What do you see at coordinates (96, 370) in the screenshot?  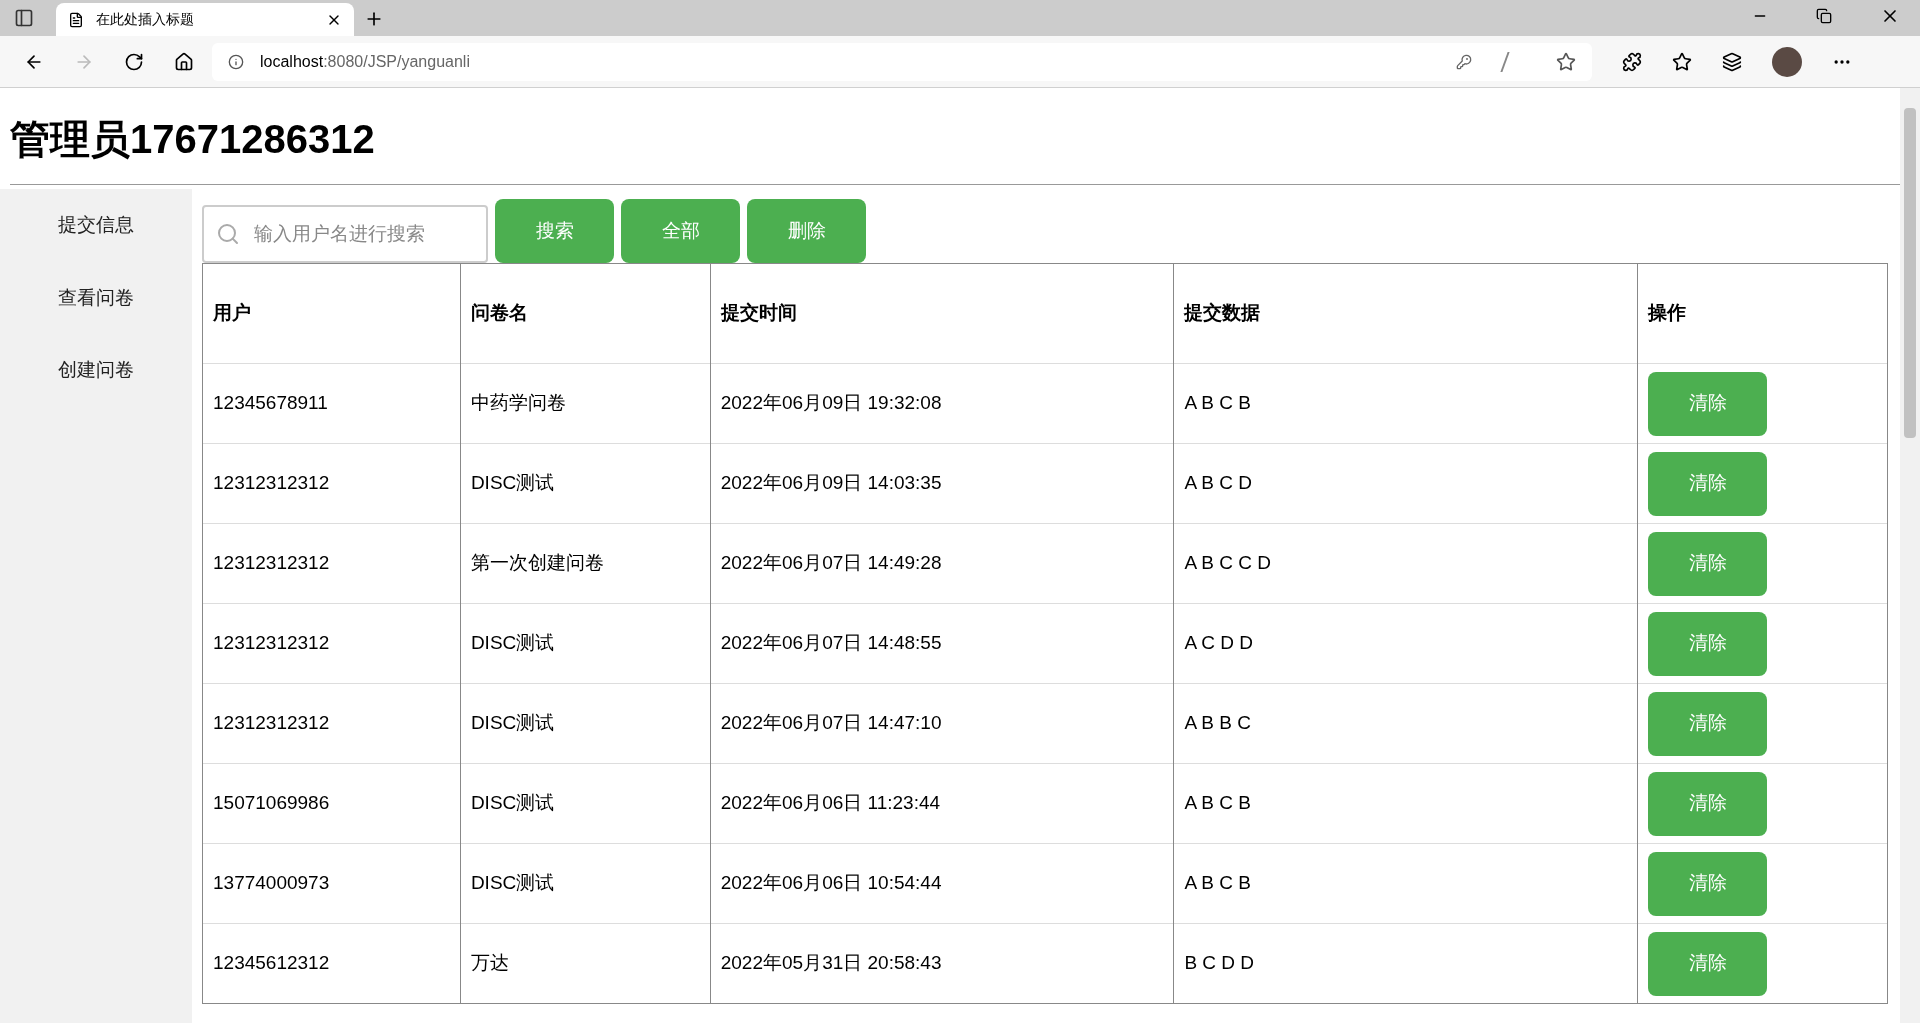 I see `sidebar-link: 创建问卷` at bounding box center [96, 370].